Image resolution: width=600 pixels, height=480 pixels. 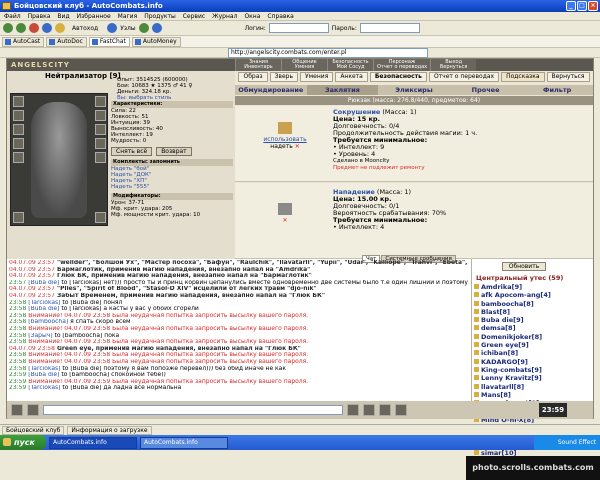 I want to click on maximize-button: □, so click(x=582, y=6).